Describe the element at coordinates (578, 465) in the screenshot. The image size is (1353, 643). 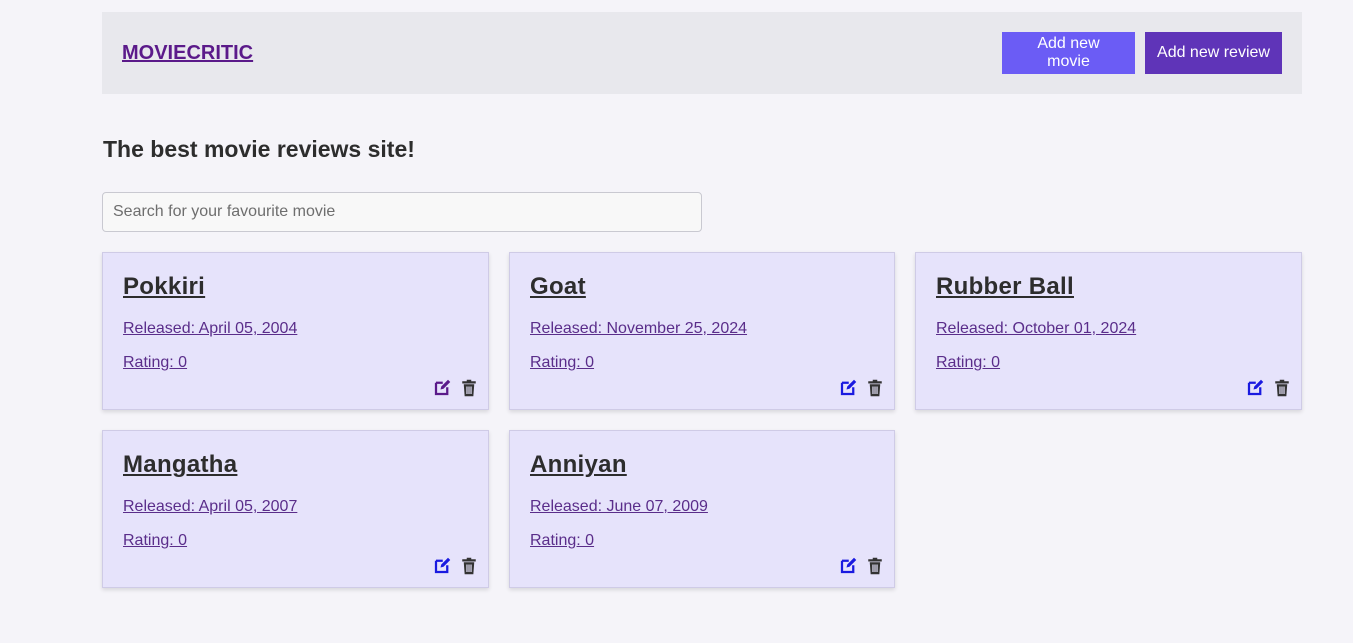
I see `movie-title: Anniyan` at that location.